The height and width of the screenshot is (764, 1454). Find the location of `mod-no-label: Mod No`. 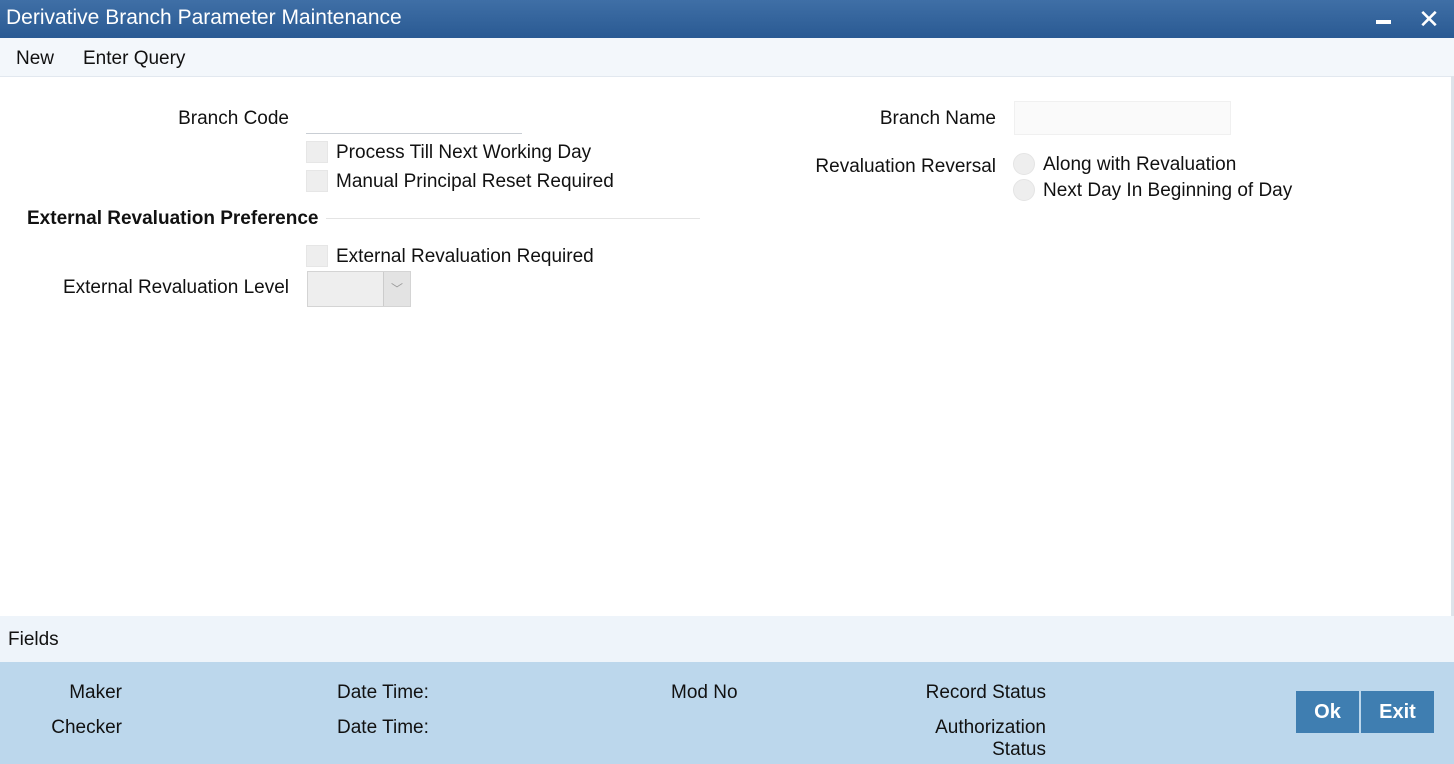

mod-no-label: Mod No is located at coordinates (704, 692).